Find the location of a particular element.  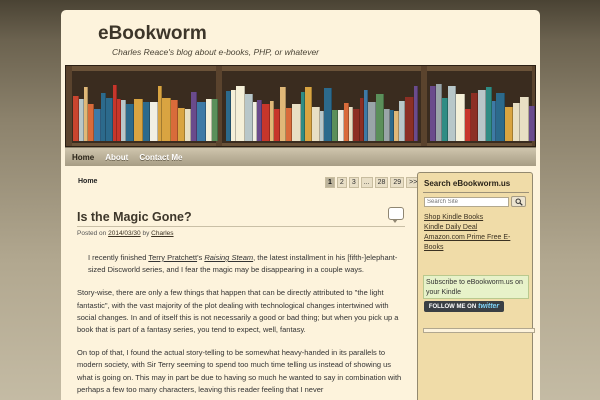

post-date-link: 2014/03/30 is located at coordinates (124, 233).